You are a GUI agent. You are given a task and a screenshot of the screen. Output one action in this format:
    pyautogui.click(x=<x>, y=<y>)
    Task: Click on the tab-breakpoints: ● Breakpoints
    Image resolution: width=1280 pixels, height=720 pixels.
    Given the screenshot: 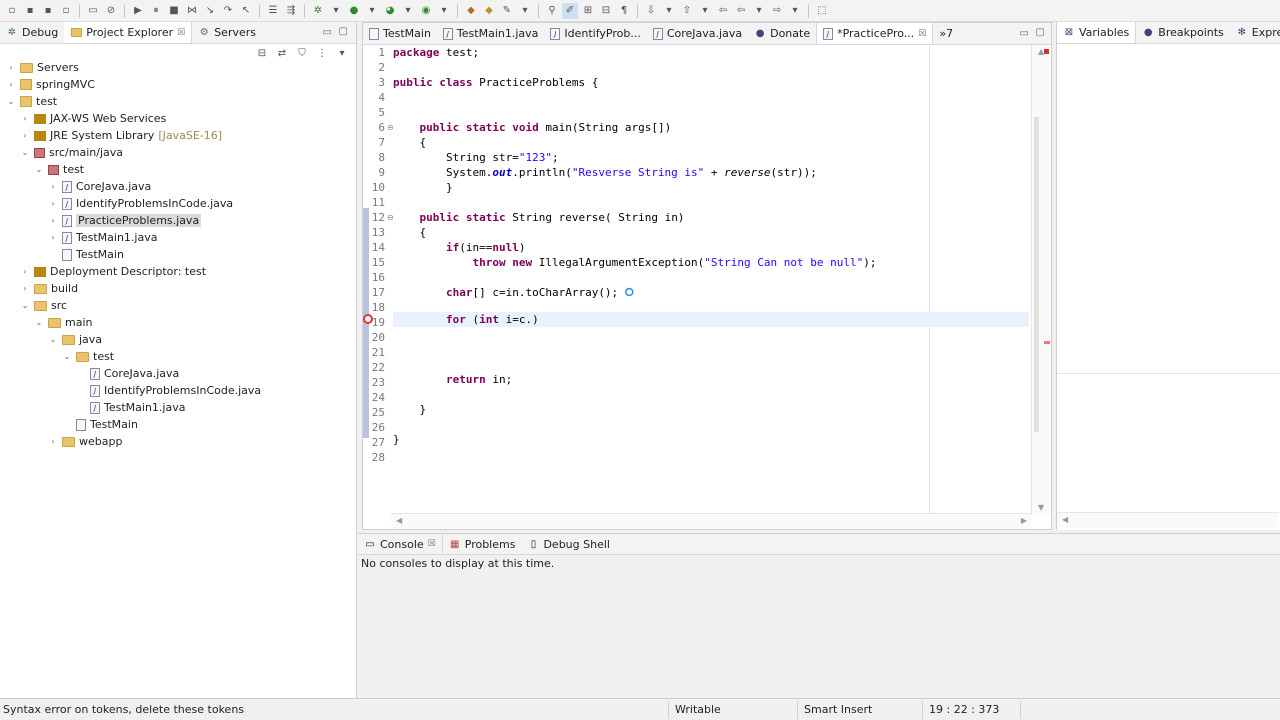 What is the action you would take?
    pyautogui.click(x=1183, y=32)
    